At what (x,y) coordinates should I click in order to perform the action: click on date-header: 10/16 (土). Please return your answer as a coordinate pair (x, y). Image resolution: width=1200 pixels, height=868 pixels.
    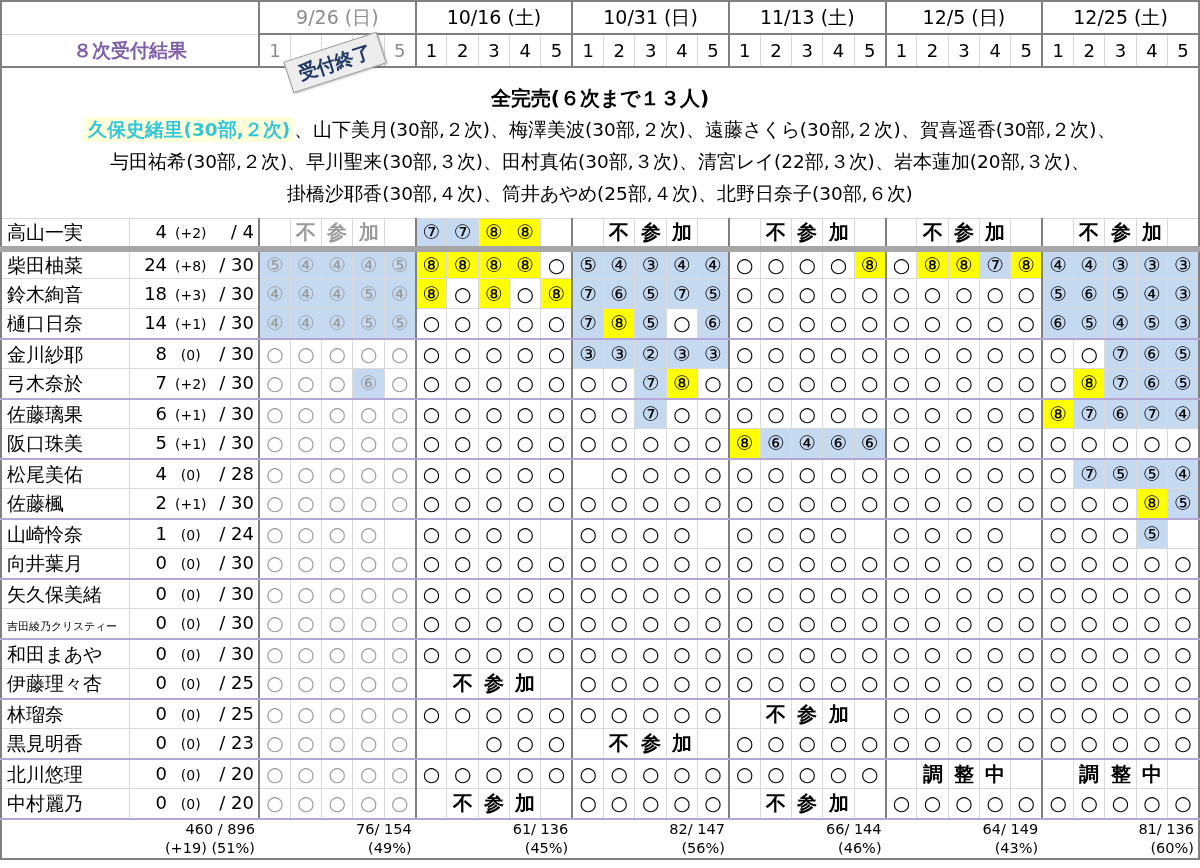
    Looking at the image, I should click on (494, 17).